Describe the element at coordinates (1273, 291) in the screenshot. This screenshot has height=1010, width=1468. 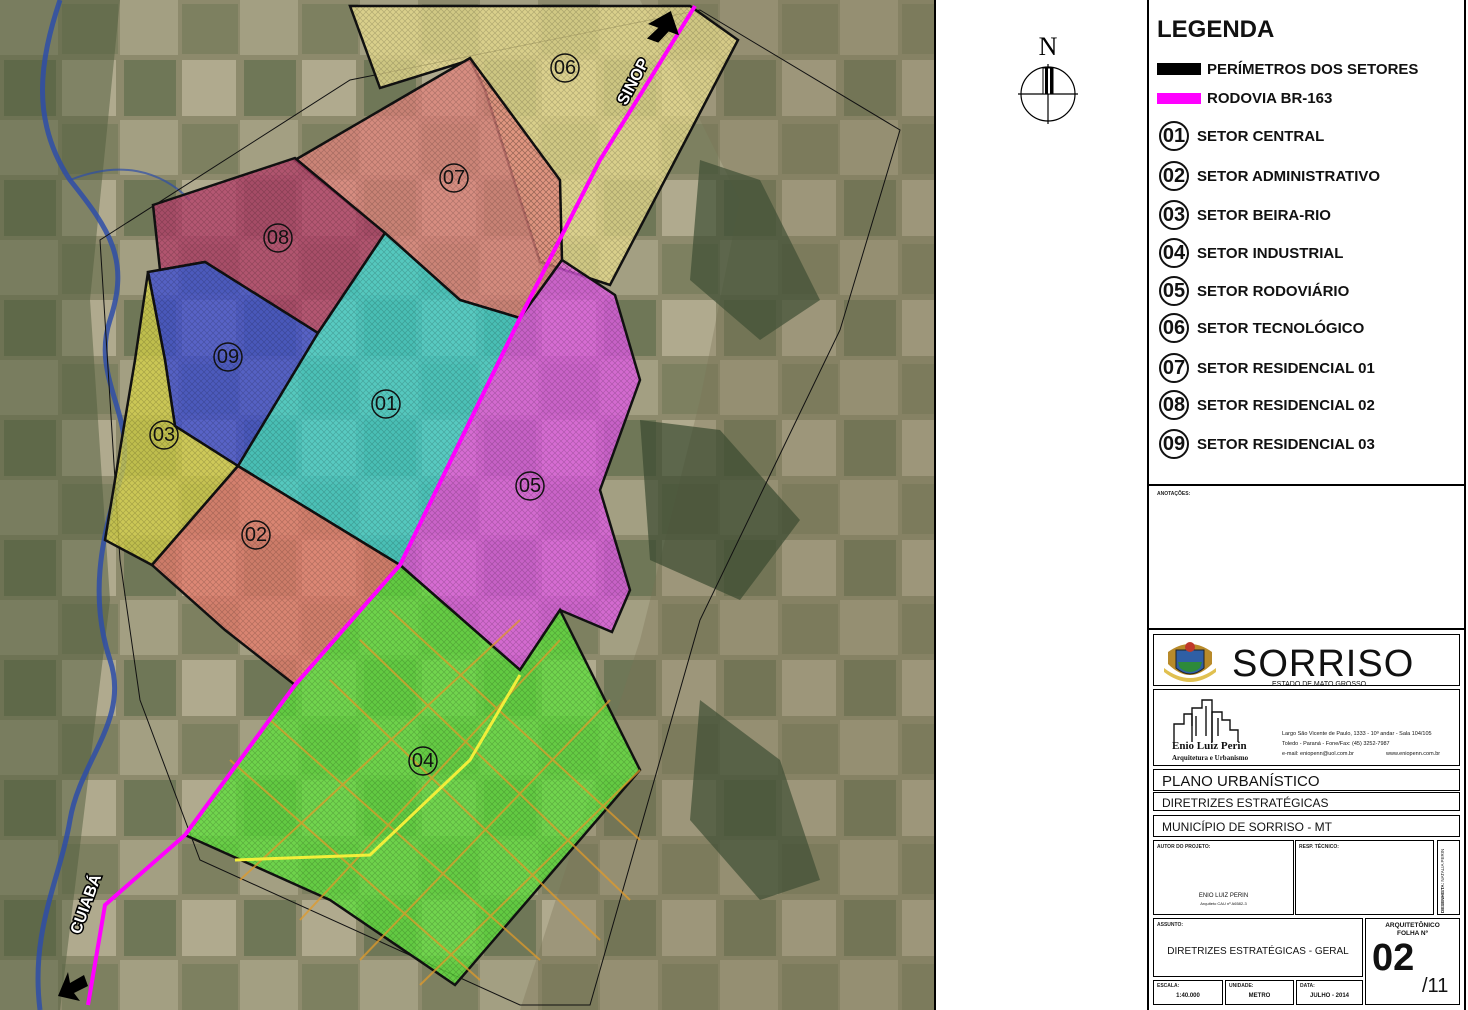
I see `legend-sector-label: SETOR RODOVIÁRIO` at that location.